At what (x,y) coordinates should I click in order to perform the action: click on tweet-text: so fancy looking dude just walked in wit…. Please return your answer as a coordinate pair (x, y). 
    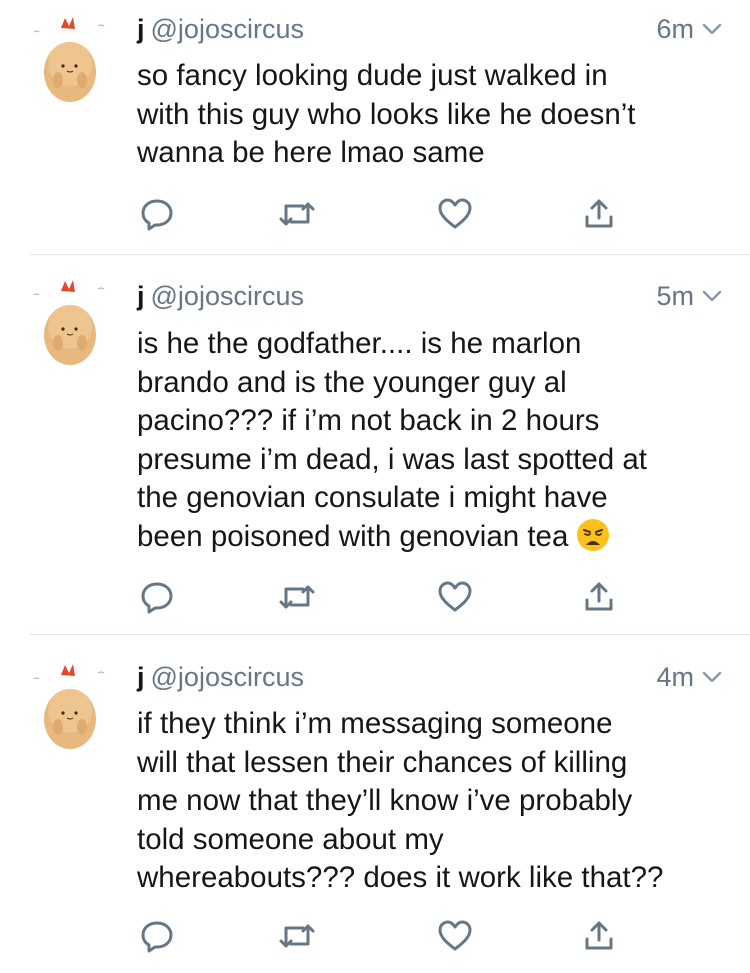
    Looking at the image, I should click on (386, 114).